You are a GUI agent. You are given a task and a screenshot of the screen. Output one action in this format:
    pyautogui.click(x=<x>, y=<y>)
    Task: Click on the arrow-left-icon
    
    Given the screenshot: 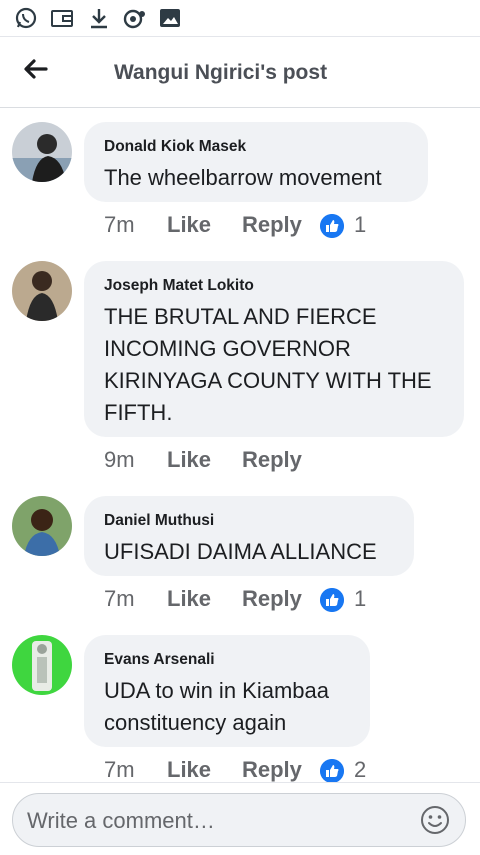 What is the action you would take?
    pyautogui.click(x=36, y=69)
    